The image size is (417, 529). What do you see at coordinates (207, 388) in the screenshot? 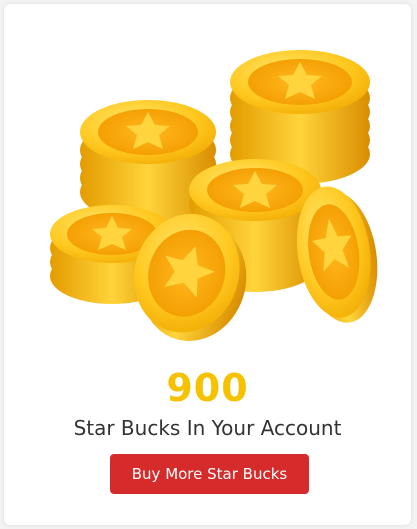
I see `star-bucks-balance: 900` at bounding box center [207, 388].